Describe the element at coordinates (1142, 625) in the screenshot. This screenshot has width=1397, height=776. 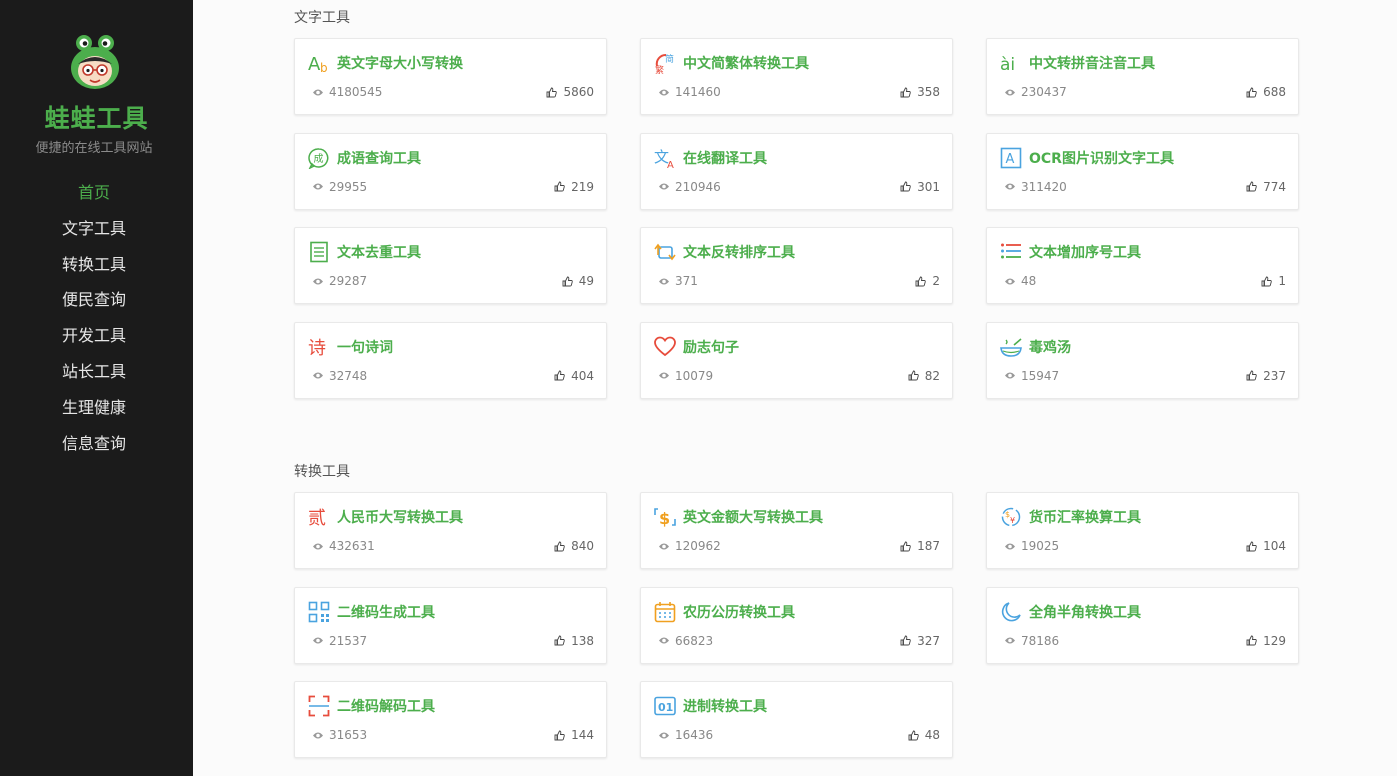
I see `tool-card: 全角半角转换工具 78186 129` at that location.